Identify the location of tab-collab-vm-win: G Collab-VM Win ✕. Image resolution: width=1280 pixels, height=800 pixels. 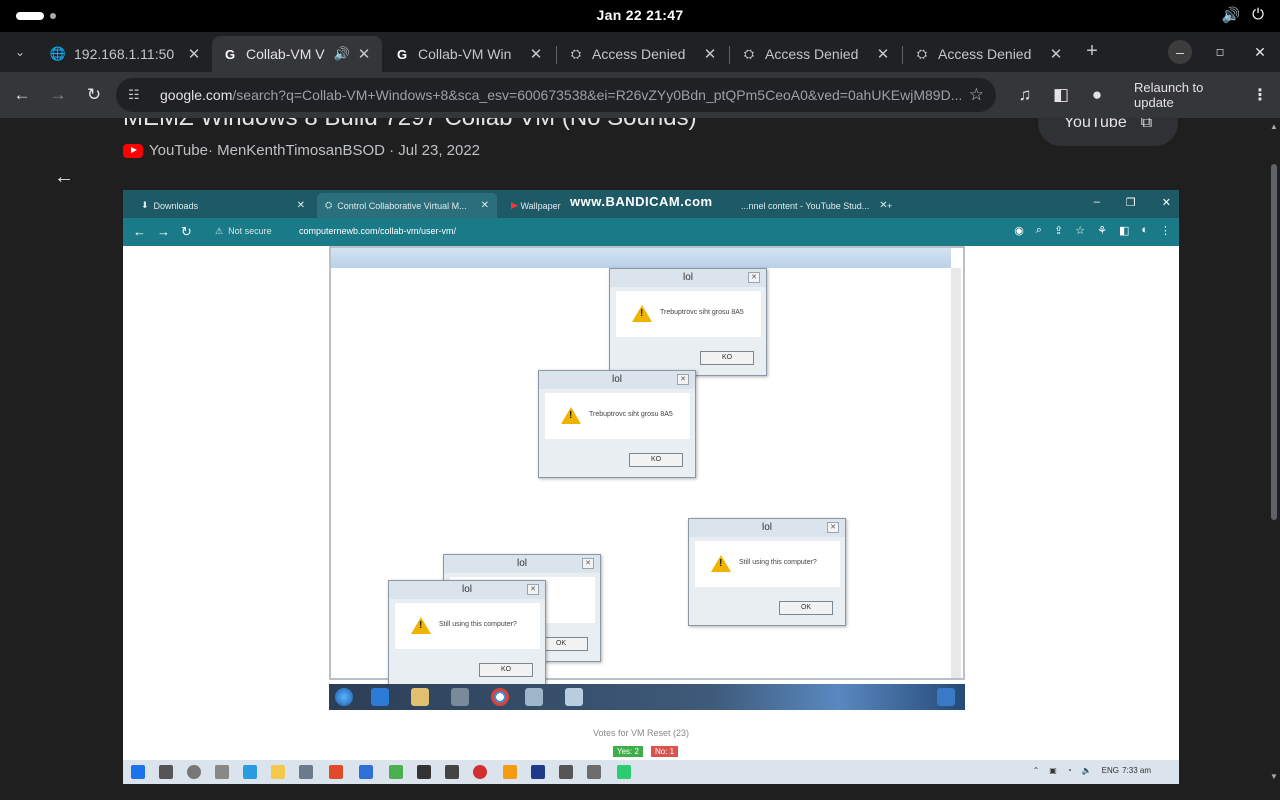
(469, 54).